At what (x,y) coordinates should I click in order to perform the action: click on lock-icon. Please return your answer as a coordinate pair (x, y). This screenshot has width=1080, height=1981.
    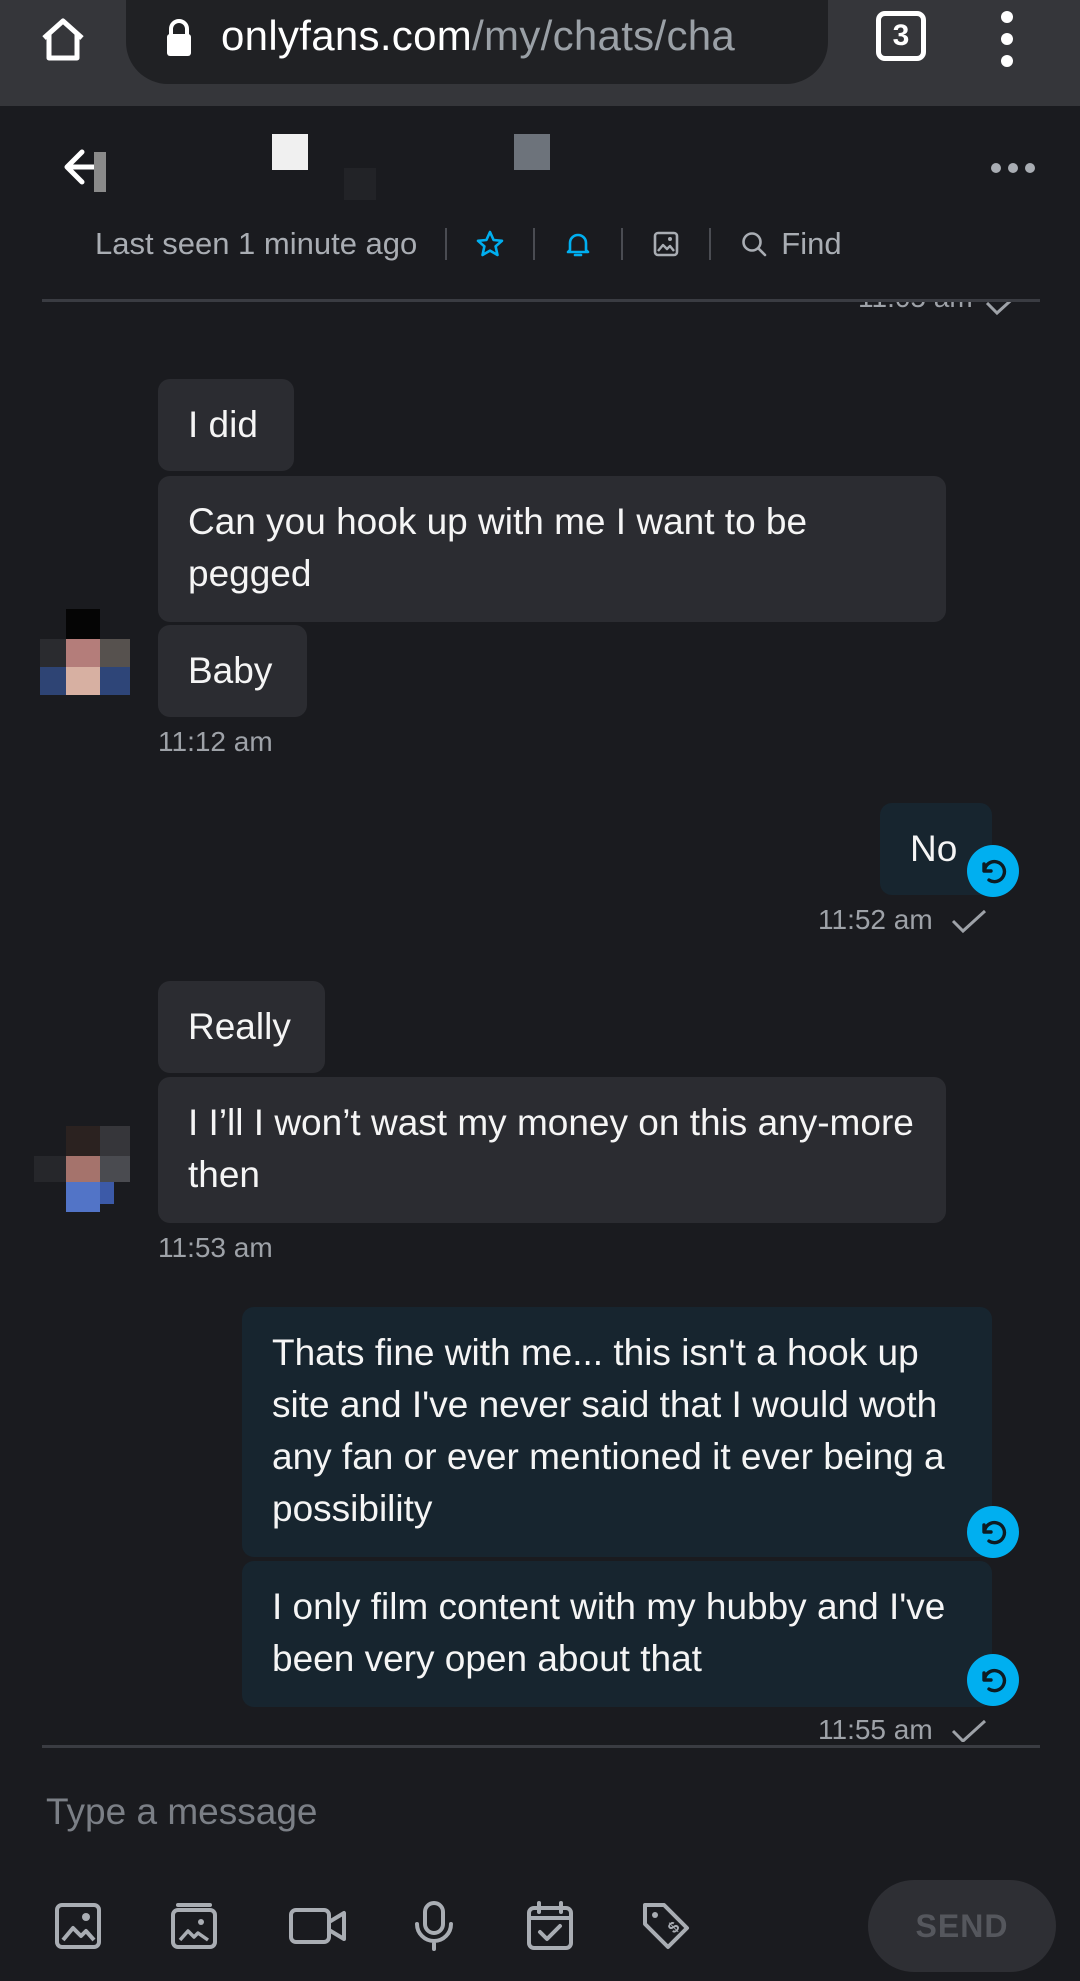
    Looking at the image, I should click on (179, 37).